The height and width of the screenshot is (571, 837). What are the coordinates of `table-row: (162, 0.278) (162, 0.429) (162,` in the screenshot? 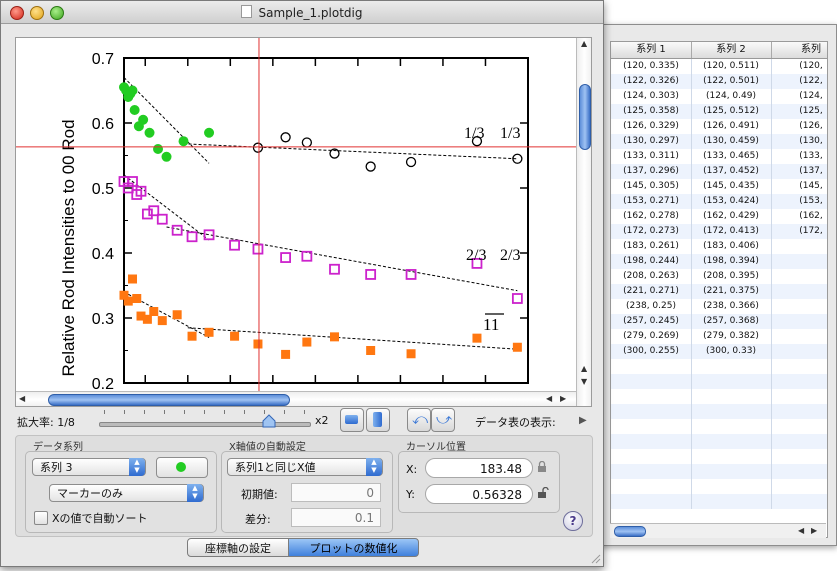 It's located at (719, 216).